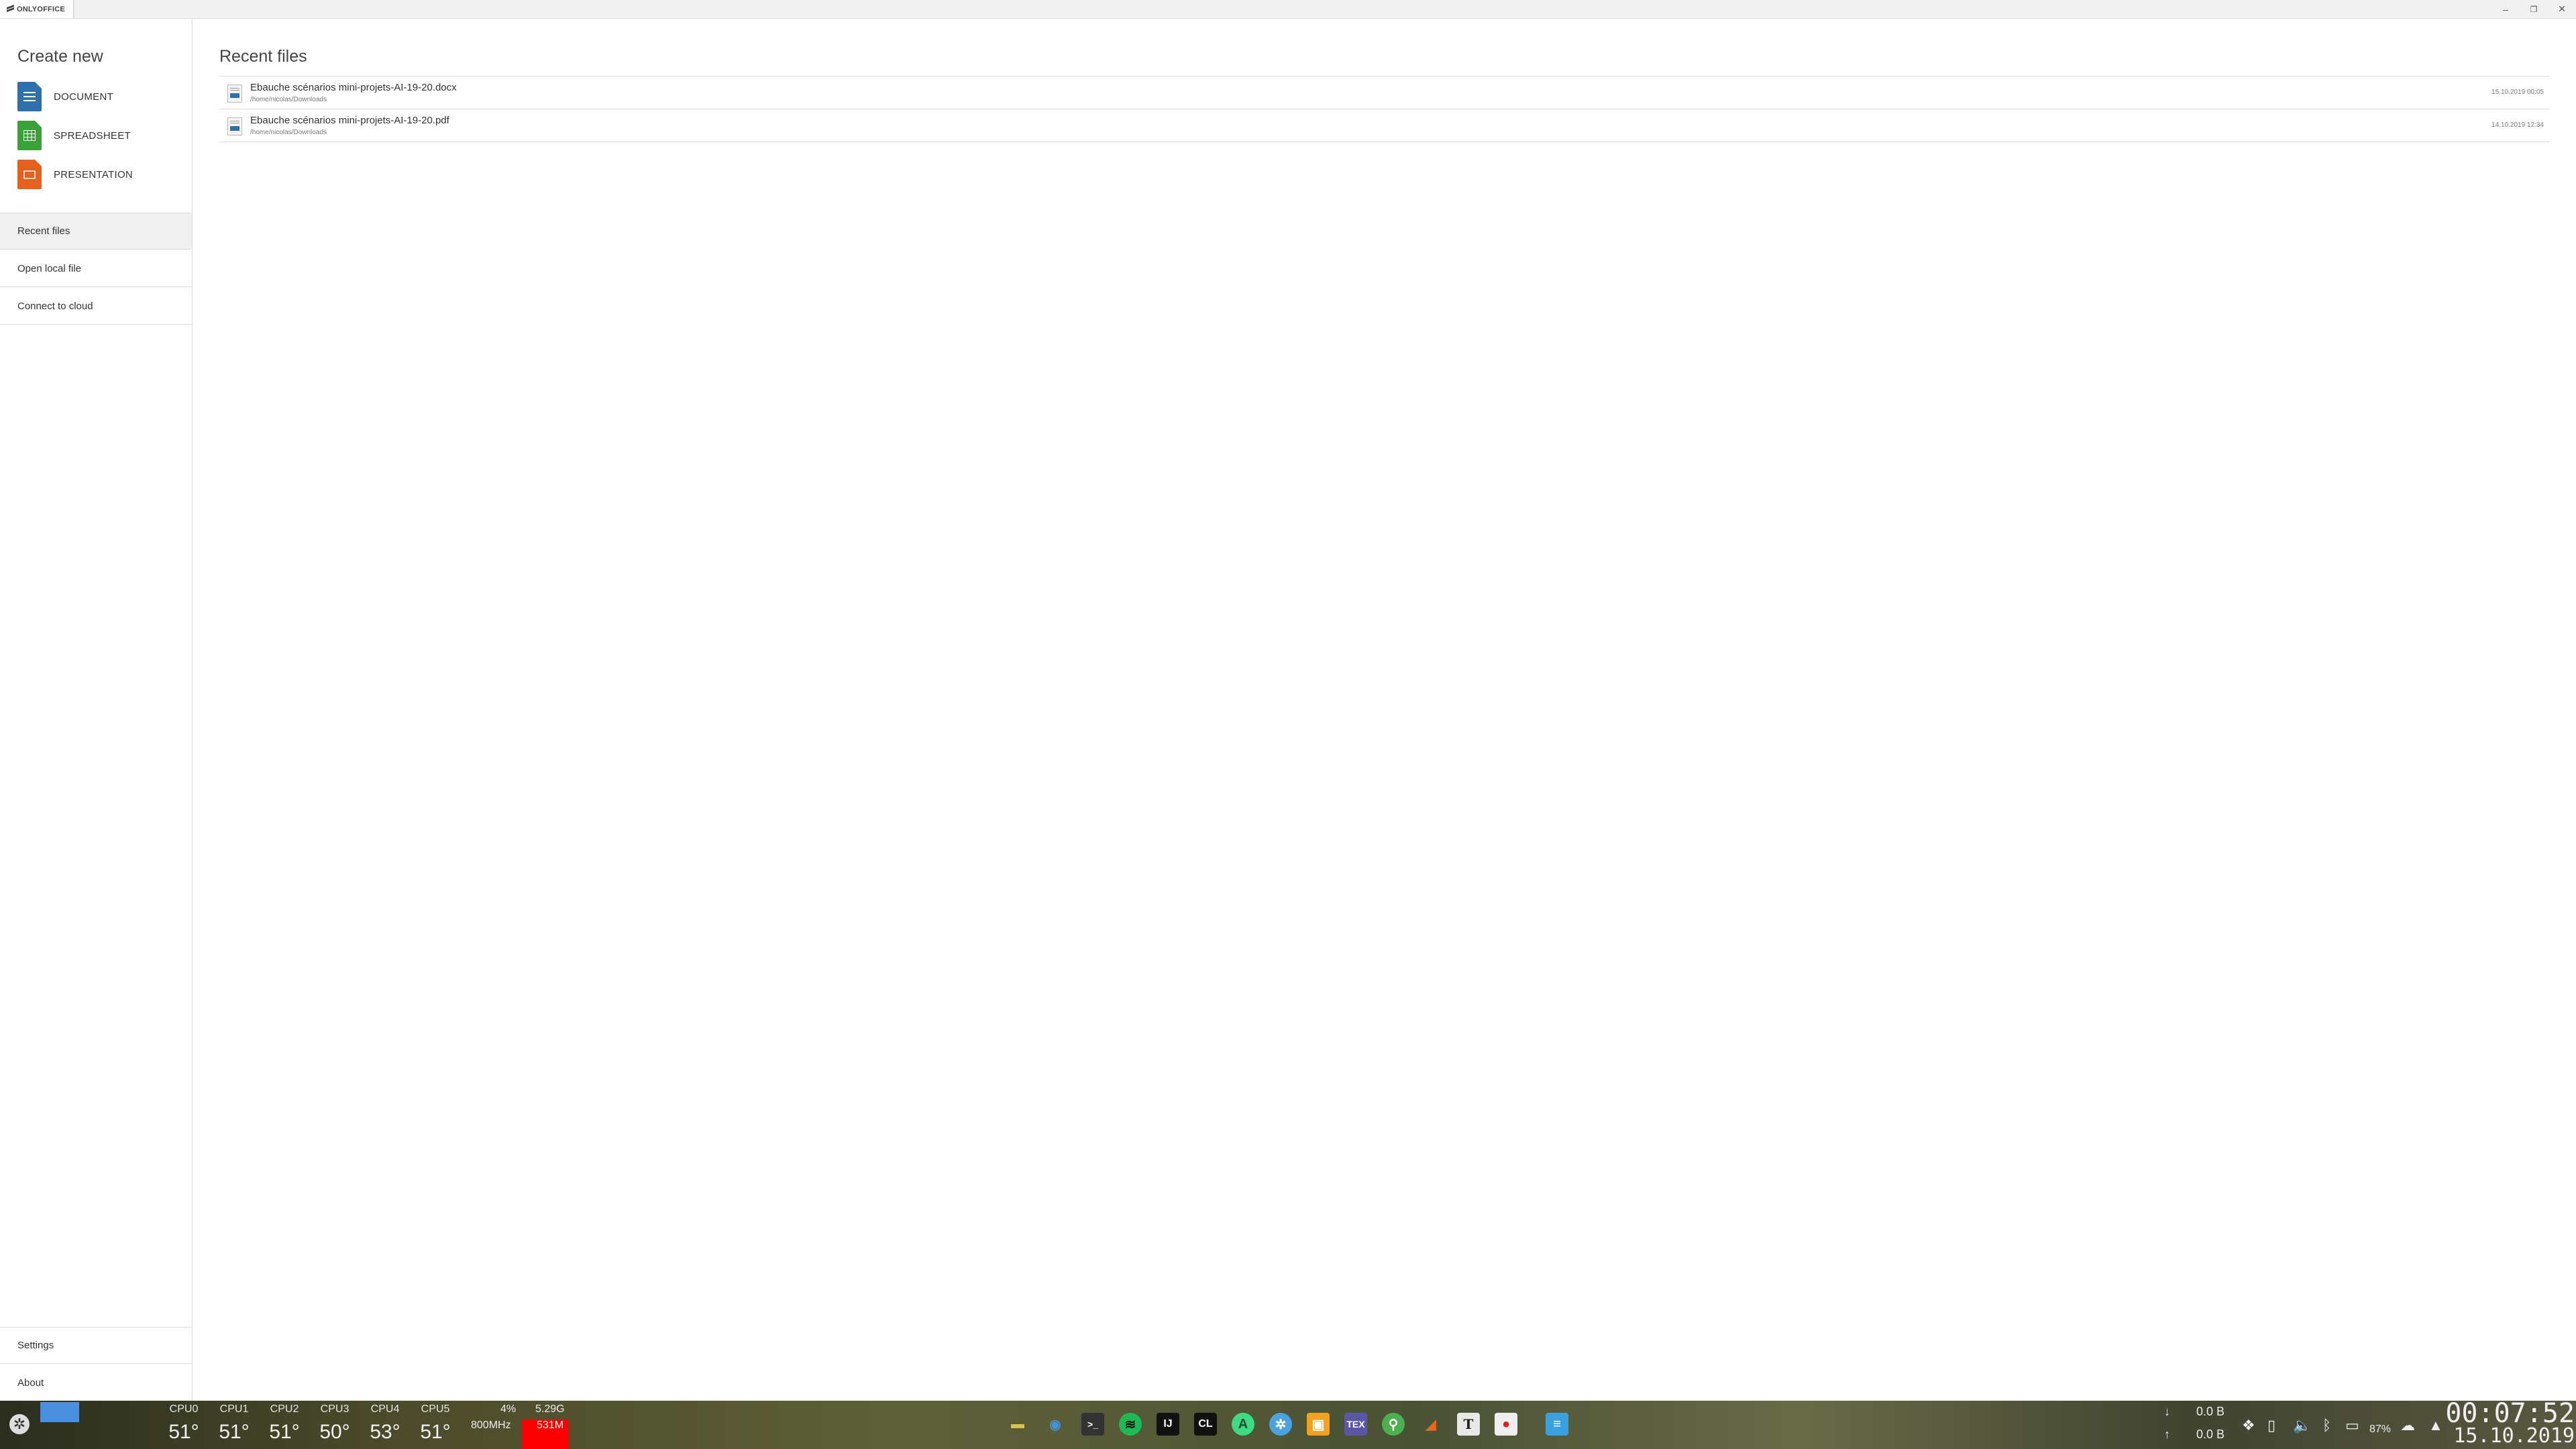 The width and height of the screenshot is (2576, 1449). What do you see at coordinates (2167, 1434) in the screenshot?
I see `upload-arrow-icon: ↑` at bounding box center [2167, 1434].